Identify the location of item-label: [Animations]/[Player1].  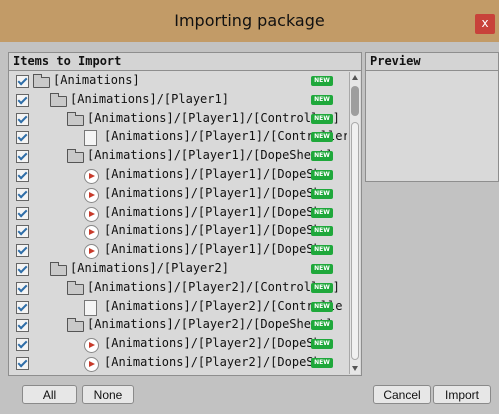
(149, 98).